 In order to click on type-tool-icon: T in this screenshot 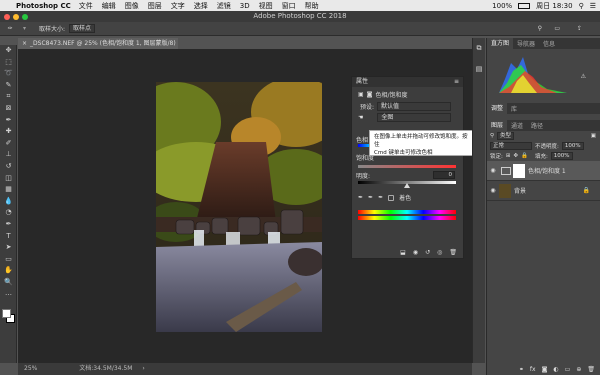, I will do `click(8, 237)`.